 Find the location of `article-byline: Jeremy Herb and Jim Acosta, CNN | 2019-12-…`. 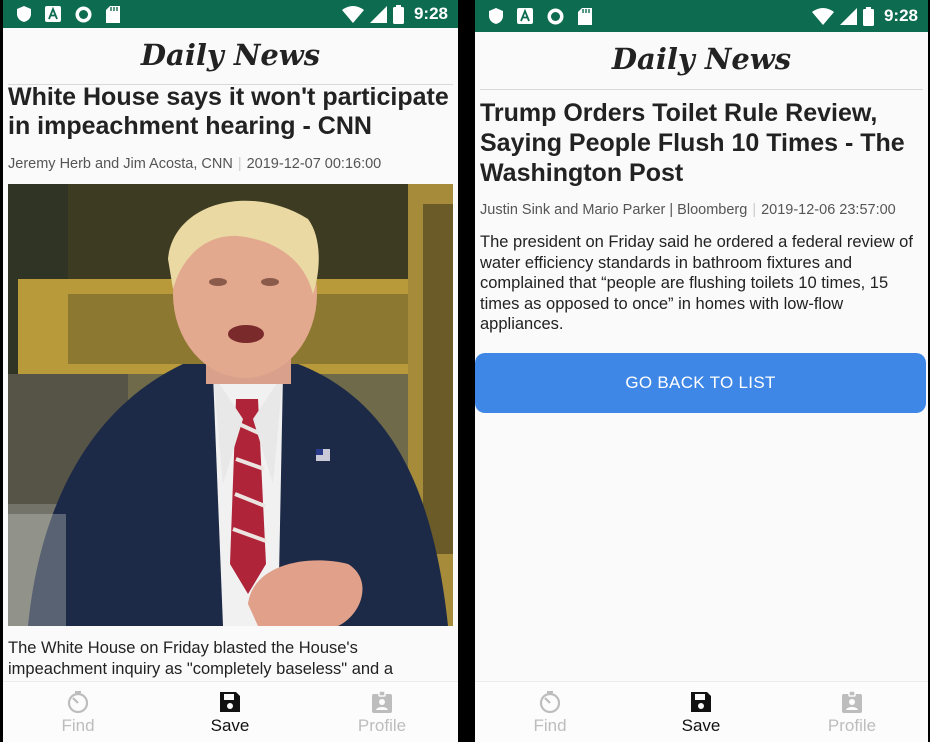

article-byline: Jeremy Herb and Jim Acosta, CNN | 2019-12-… is located at coordinates (195, 164).